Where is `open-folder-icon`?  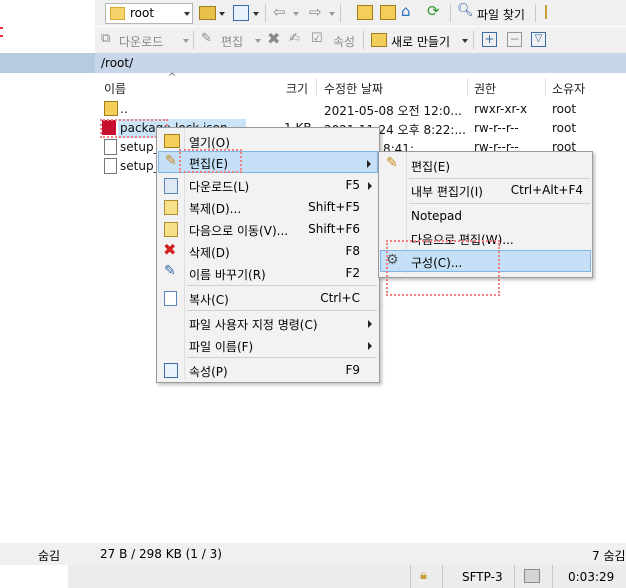 open-folder-icon is located at coordinates (207, 13).